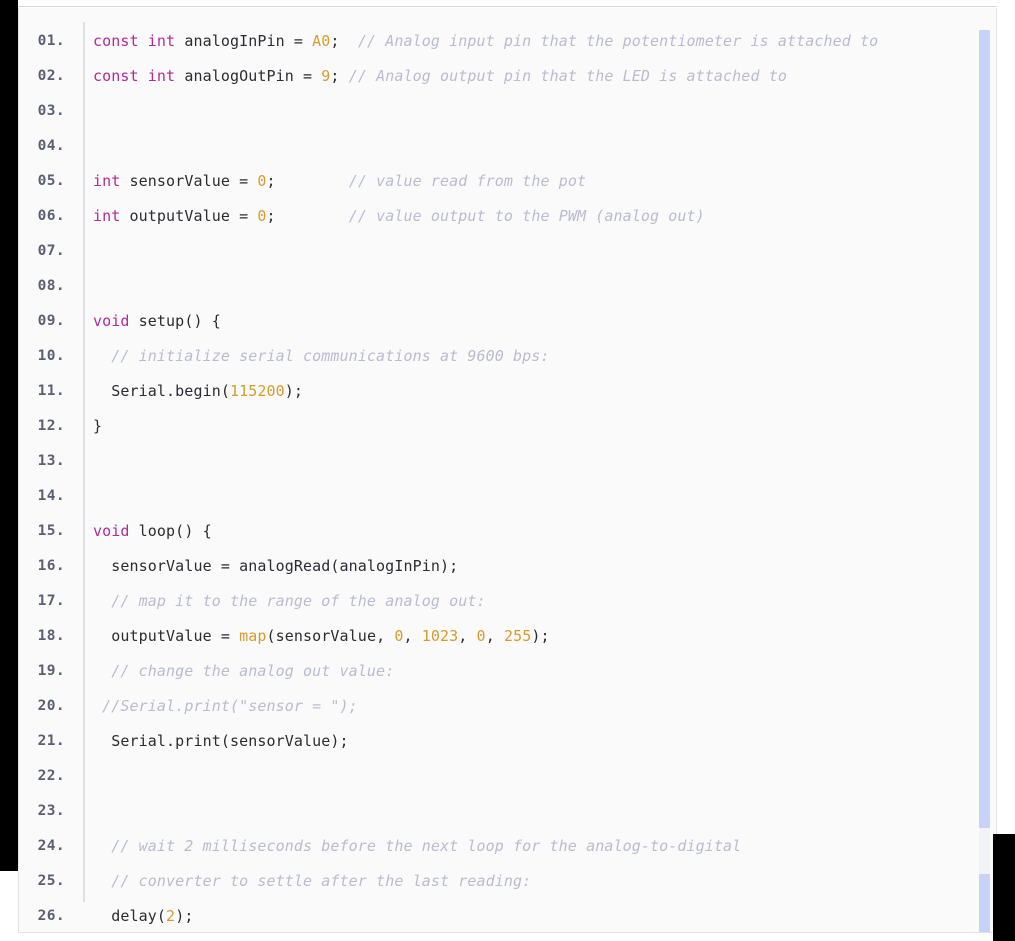  What do you see at coordinates (526, 216) in the screenshot?
I see `token-com: // value output to the PWM (analog out)` at bounding box center [526, 216].